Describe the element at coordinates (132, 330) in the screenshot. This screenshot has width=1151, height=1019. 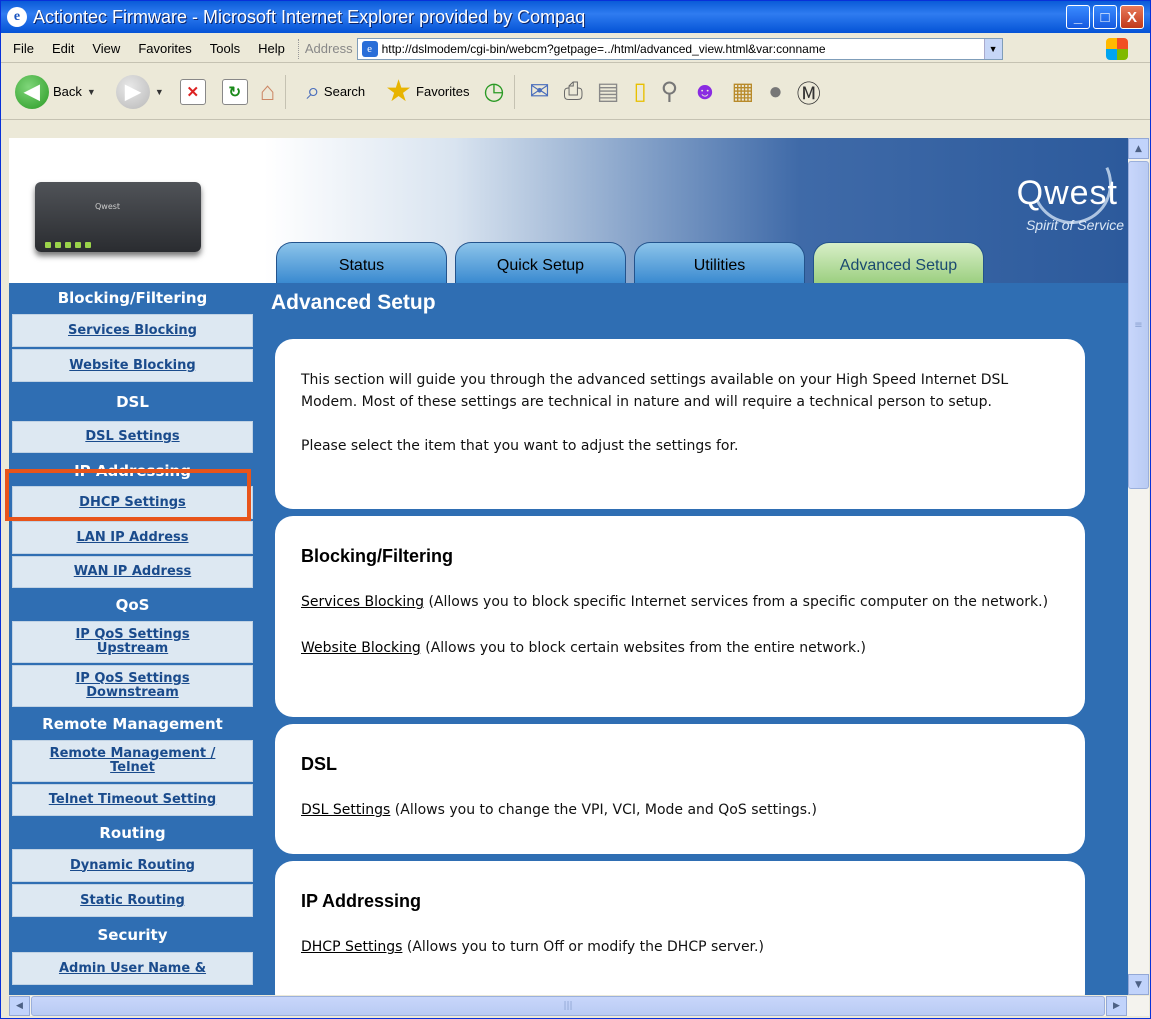
I see `sidebar-item-services-blocking: Services Blocking` at that location.